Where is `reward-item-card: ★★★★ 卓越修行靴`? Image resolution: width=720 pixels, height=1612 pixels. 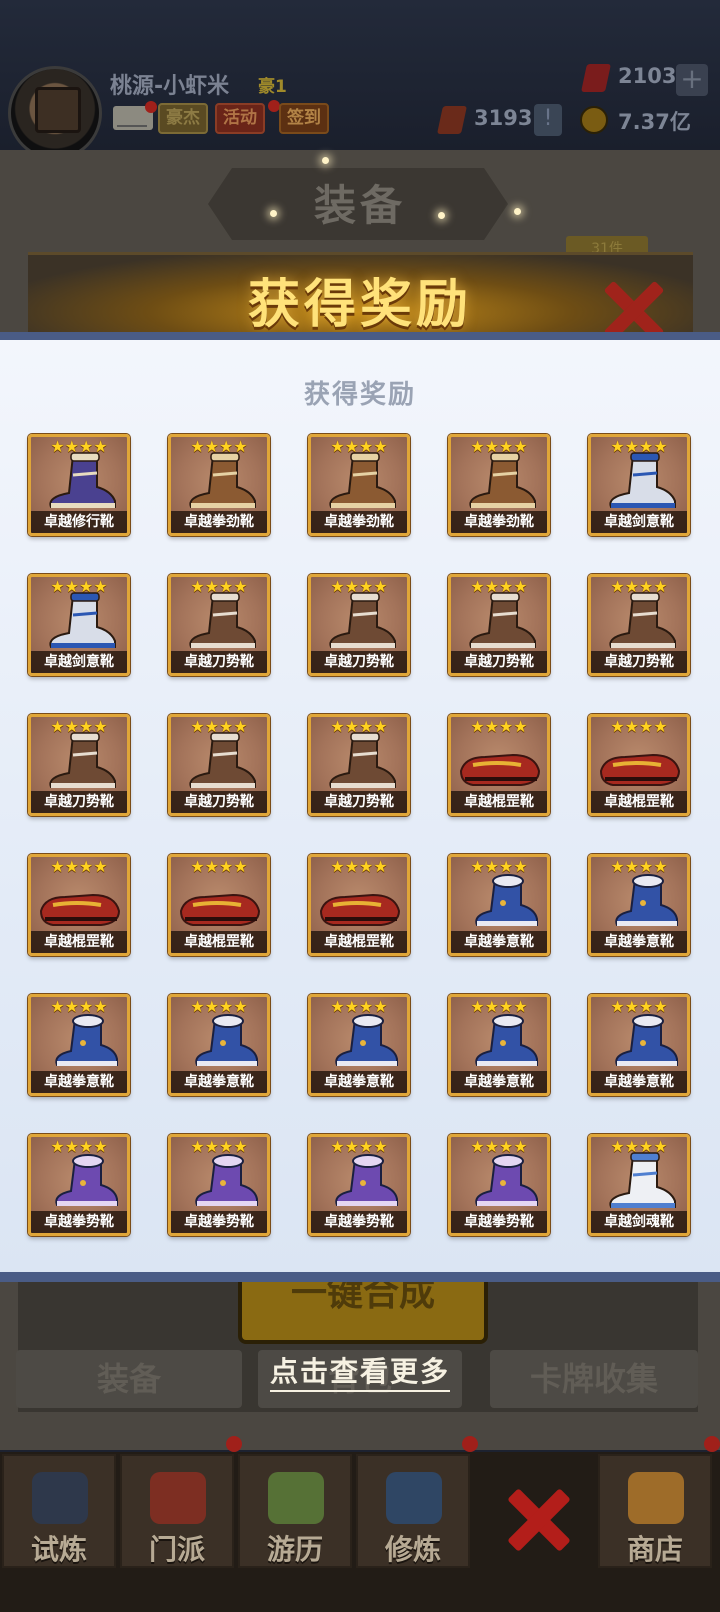 reward-item-card: ★★★★ 卓越修行靴 is located at coordinates (79, 485).